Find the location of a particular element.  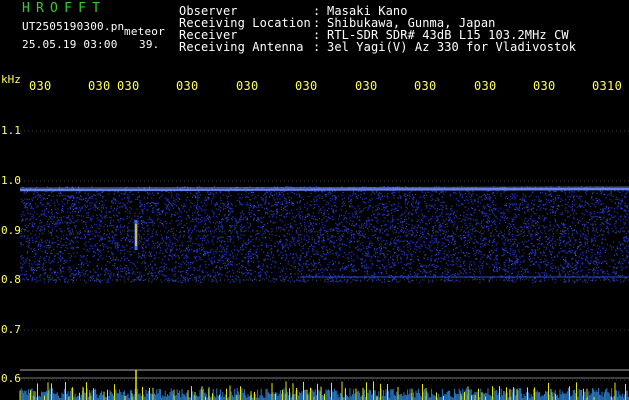

carrier-line-highlight is located at coordinates (324, 187).